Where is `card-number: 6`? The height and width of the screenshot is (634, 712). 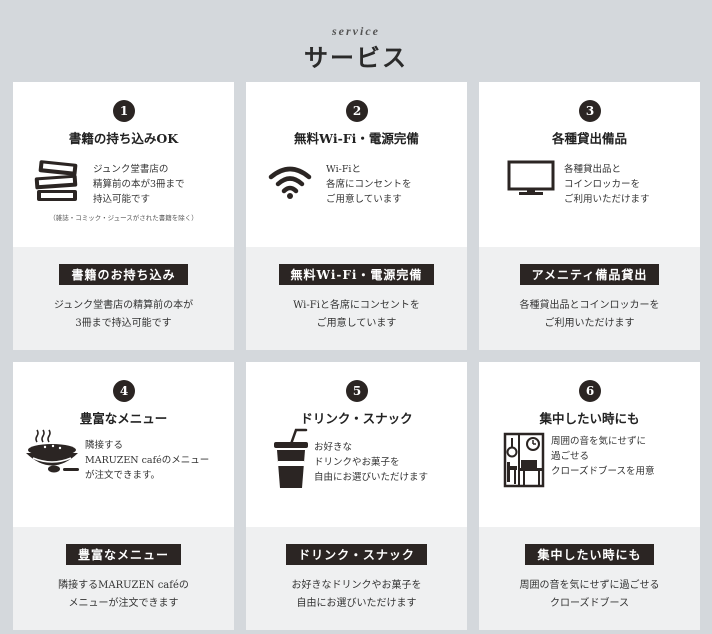
card-number: 6 is located at coordinates (590, 391).